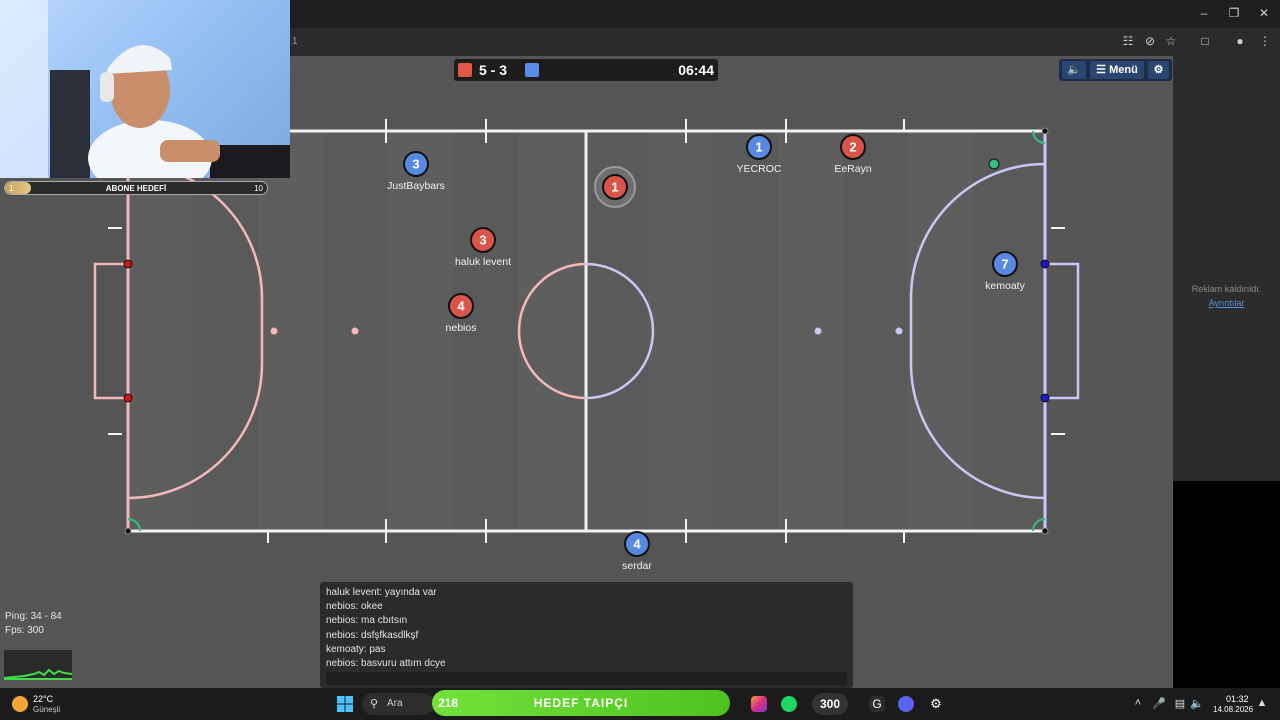  What do you see at coordinates (532, 70) in the screenshot?
I see `blue-team-indicator` at bounding box center [532, 70].